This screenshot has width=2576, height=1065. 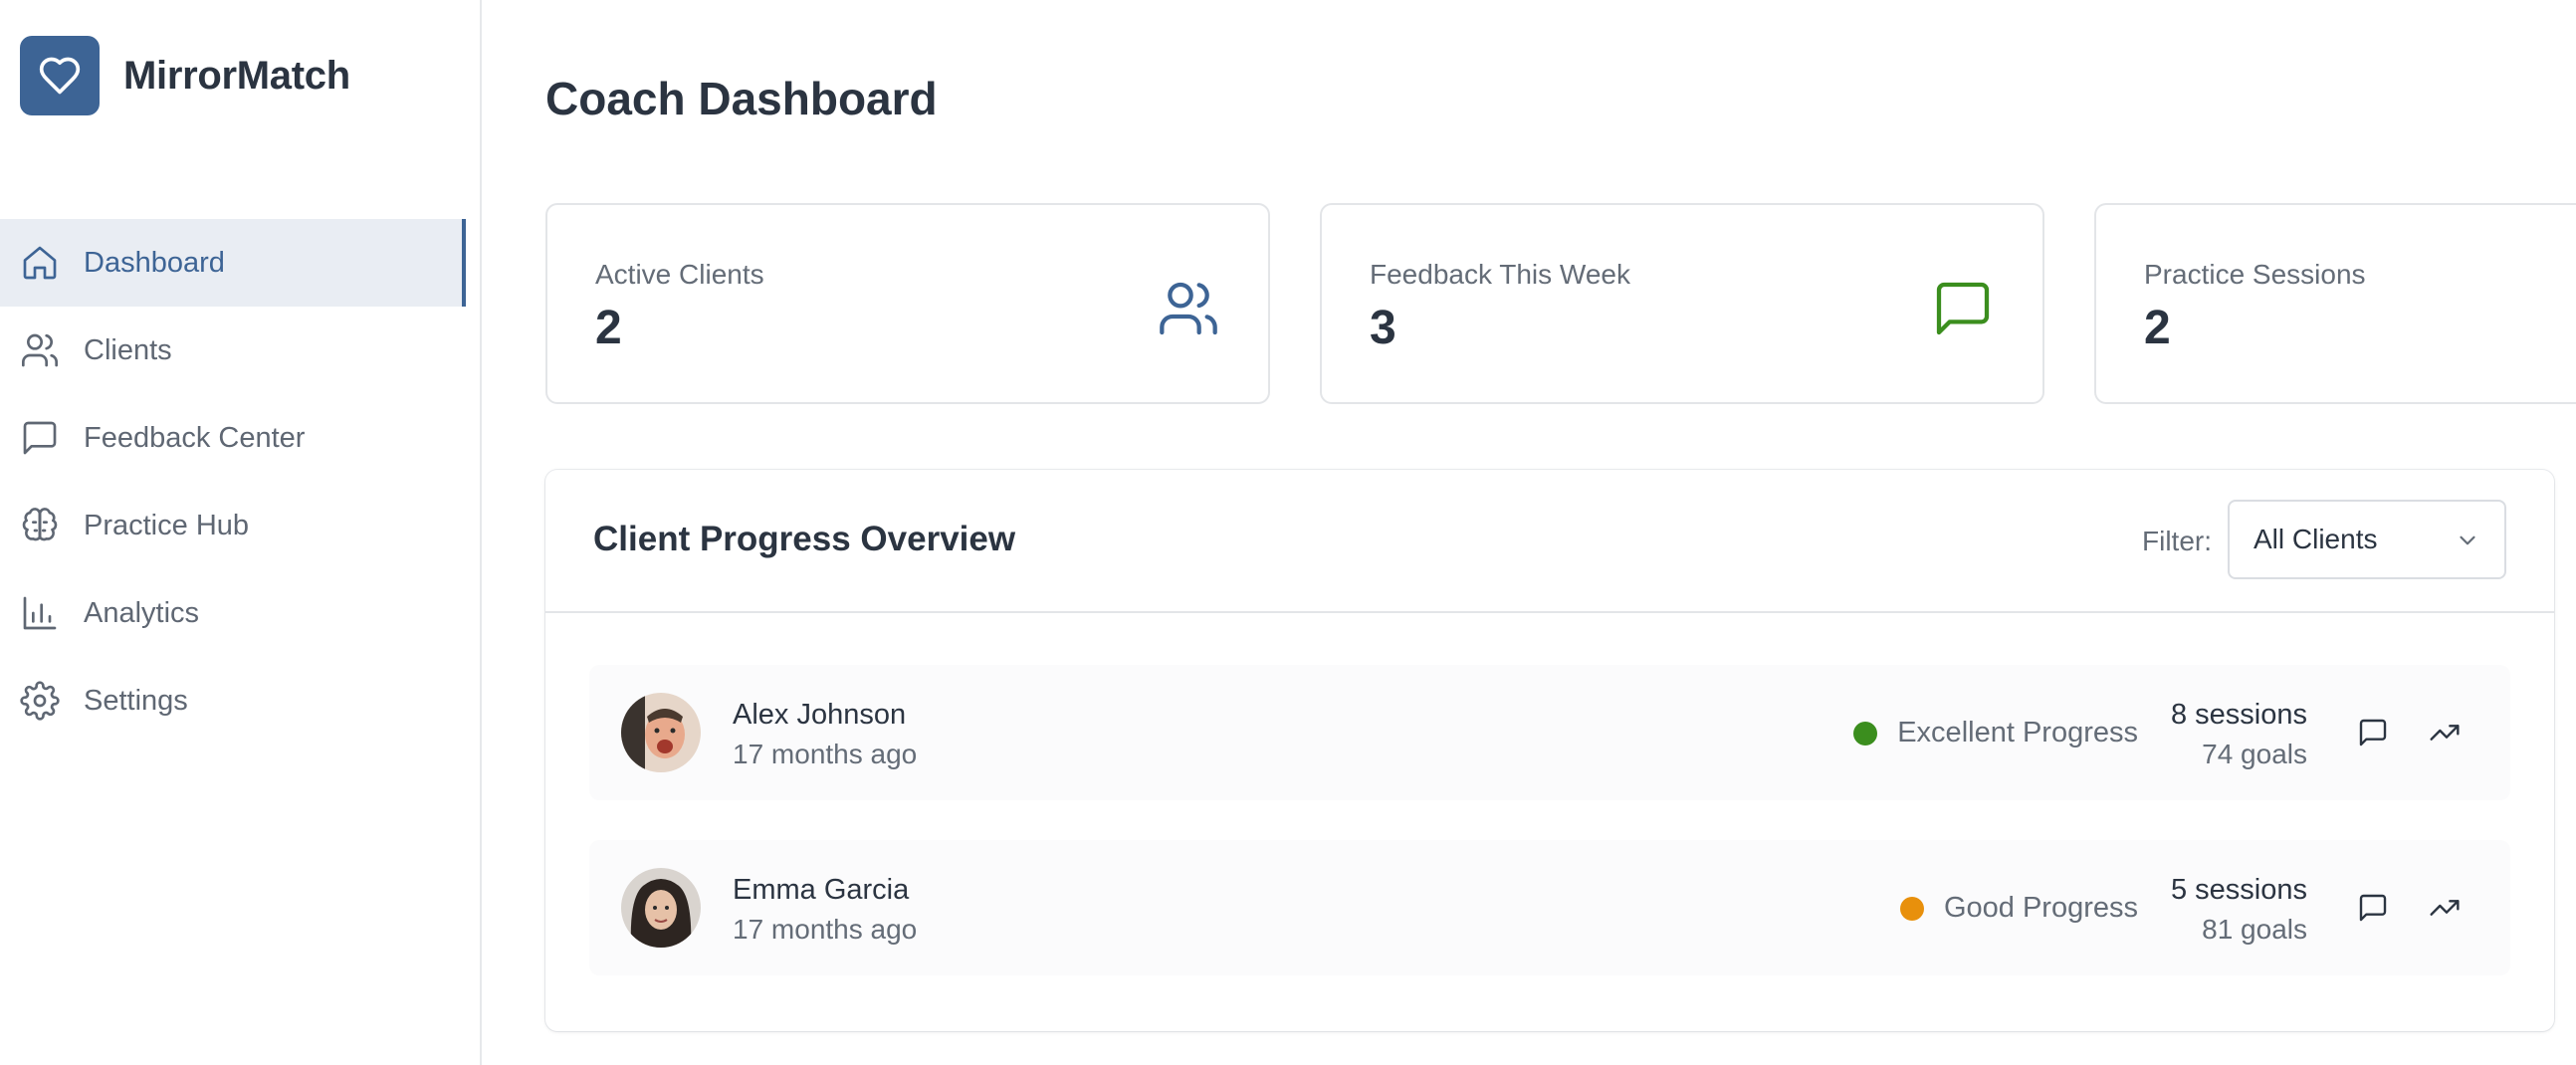 What do you see at coordinates (136, 700) in the screenshot?
I see `sidebar-item-label: Settings` at bounding box center [136, 700].